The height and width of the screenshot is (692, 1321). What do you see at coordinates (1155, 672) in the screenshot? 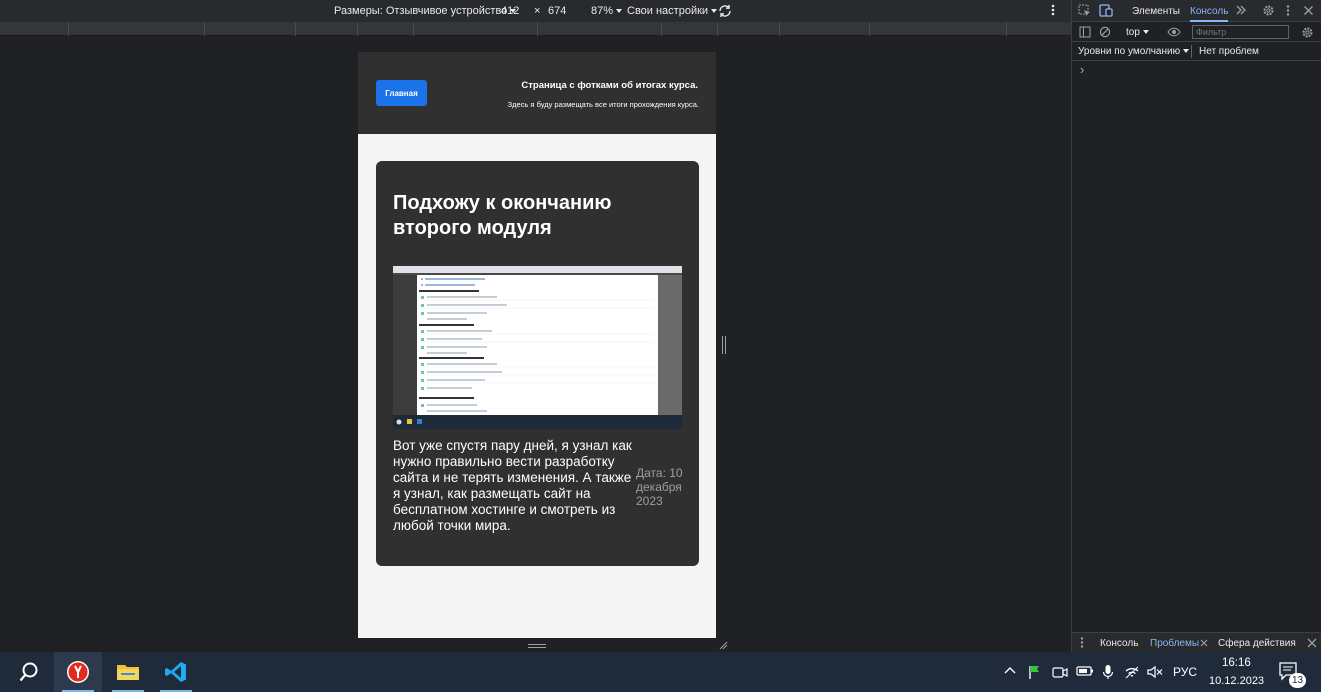
I see `volume-muted-icon` at bounding box center [1155, 672].